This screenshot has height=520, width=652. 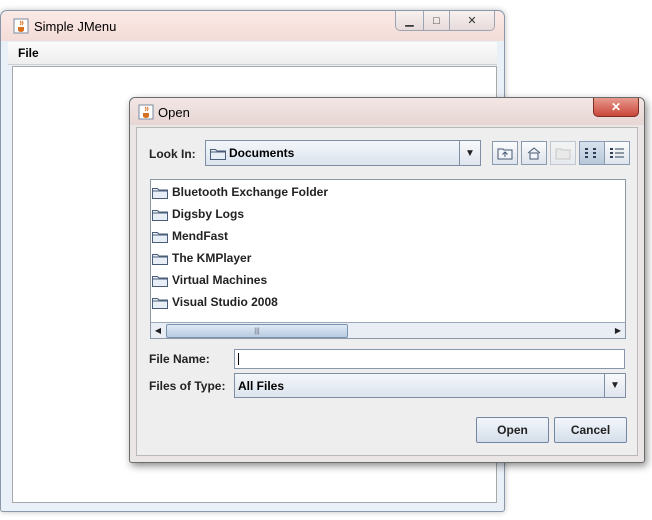 What do you see at coordinates (28, 53) in the screenshot?
I see `menu-file: File` at bounding box center [28, 53].